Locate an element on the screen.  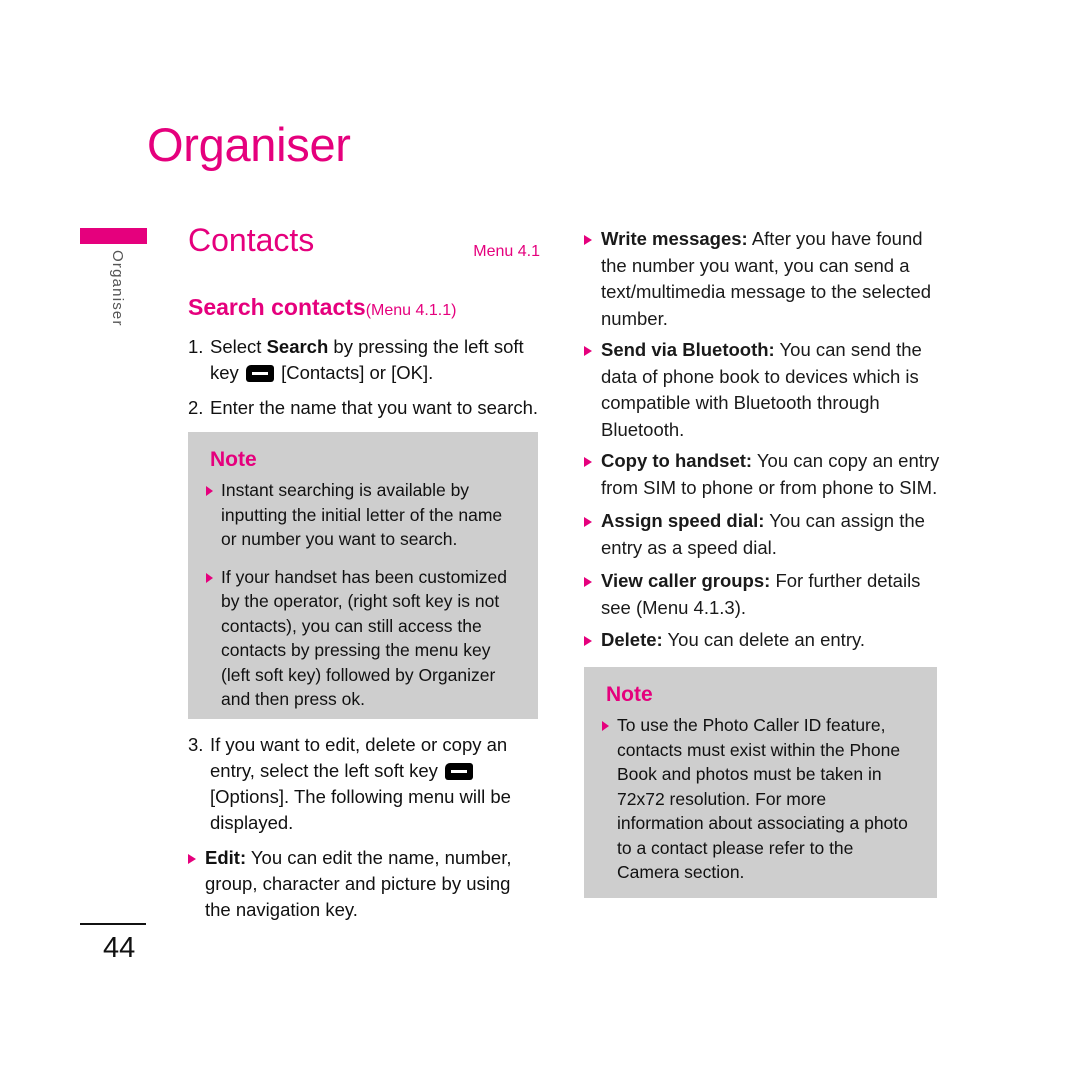
footer-divider is located at coordinates (113, 924).